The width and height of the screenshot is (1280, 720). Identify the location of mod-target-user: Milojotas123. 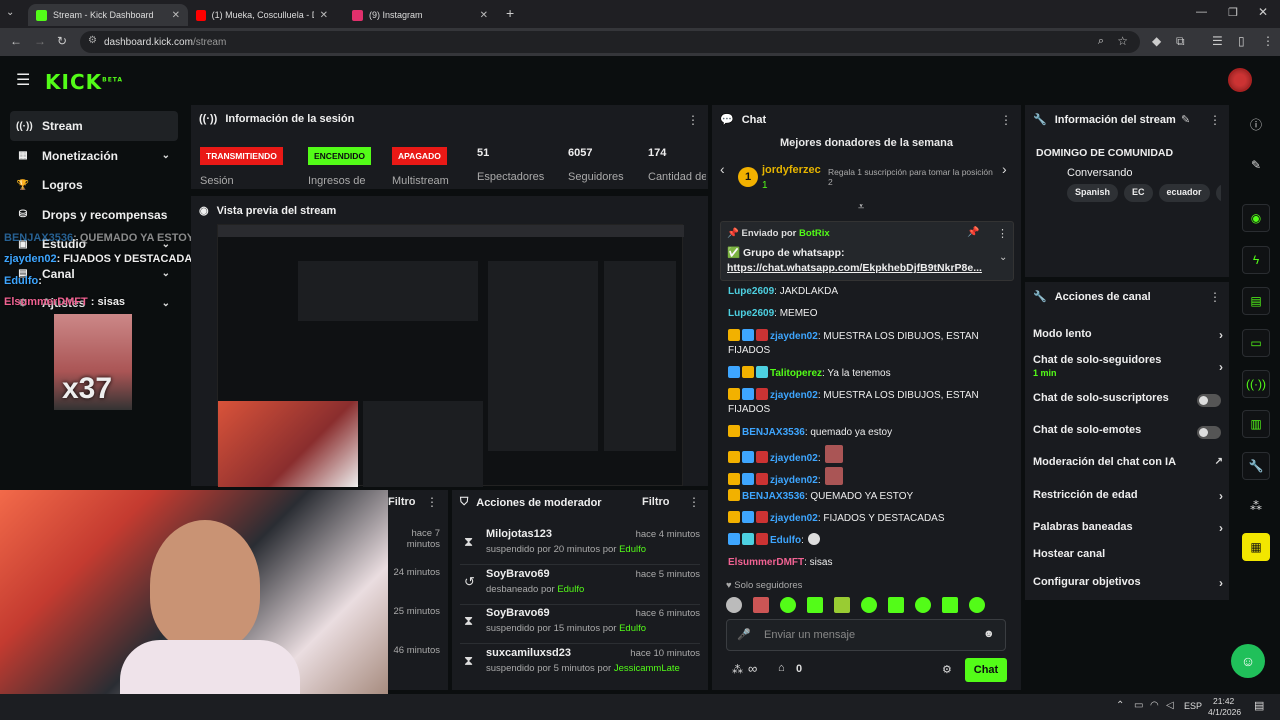
(519, 534).